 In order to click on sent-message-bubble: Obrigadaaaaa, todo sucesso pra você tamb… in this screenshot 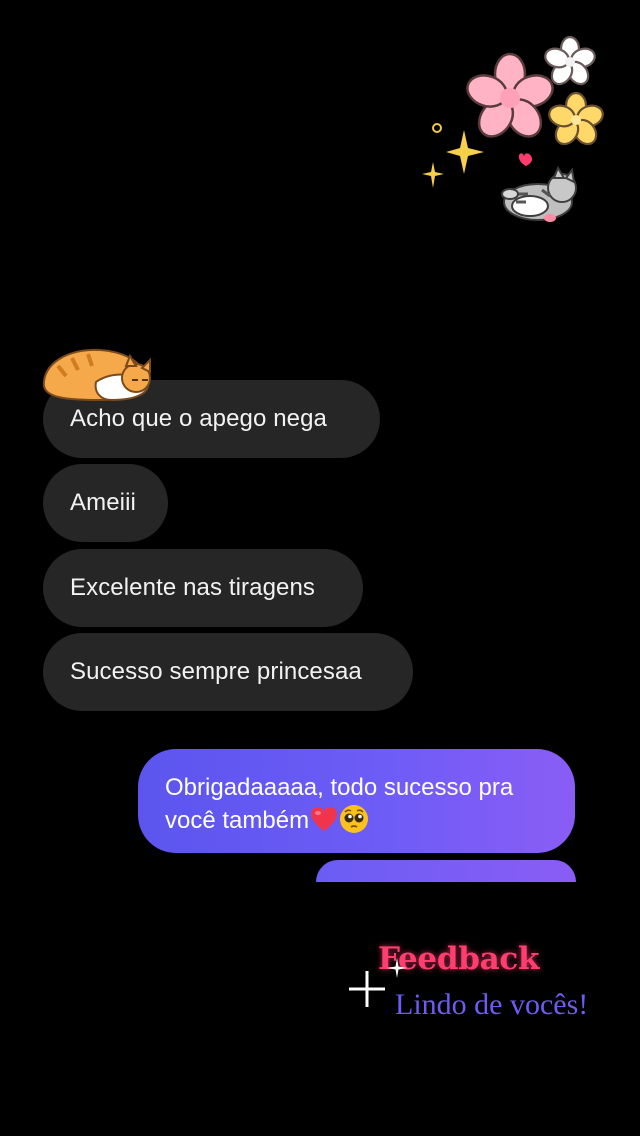, I will do `click(356, 801)`.